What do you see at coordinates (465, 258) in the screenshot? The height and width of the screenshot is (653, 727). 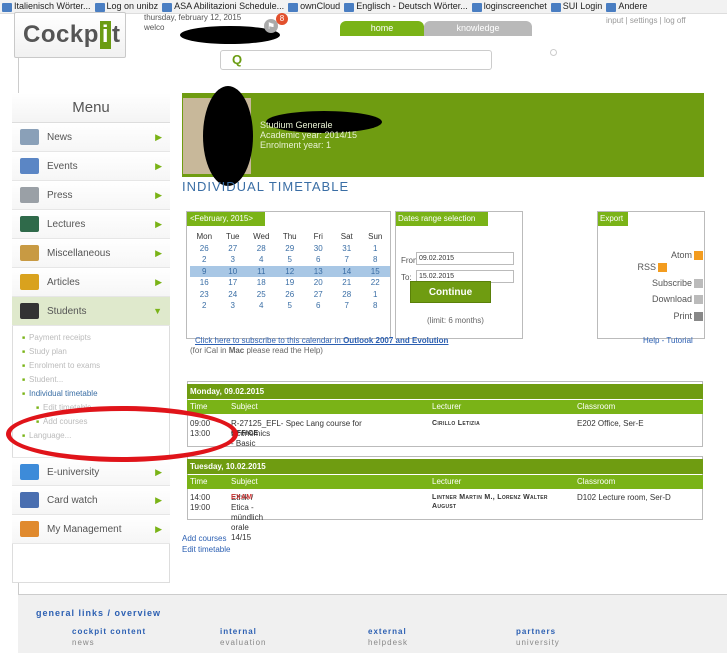 I see `from-date-input: 09.02.2015` at bounding box center [465, 258].